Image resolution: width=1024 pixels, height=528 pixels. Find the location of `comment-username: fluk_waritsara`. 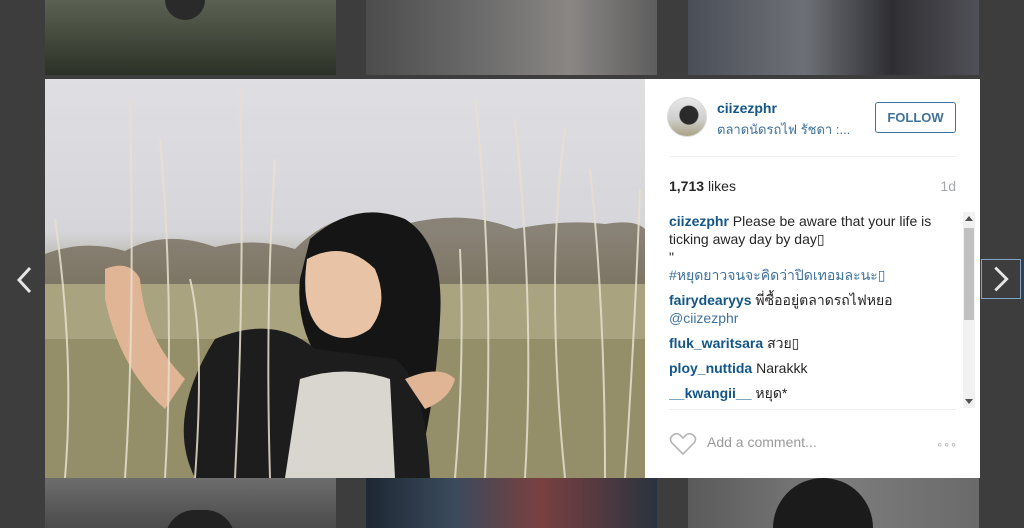

comment-username: fluk_waritsara is located at coordinates (716, 343).